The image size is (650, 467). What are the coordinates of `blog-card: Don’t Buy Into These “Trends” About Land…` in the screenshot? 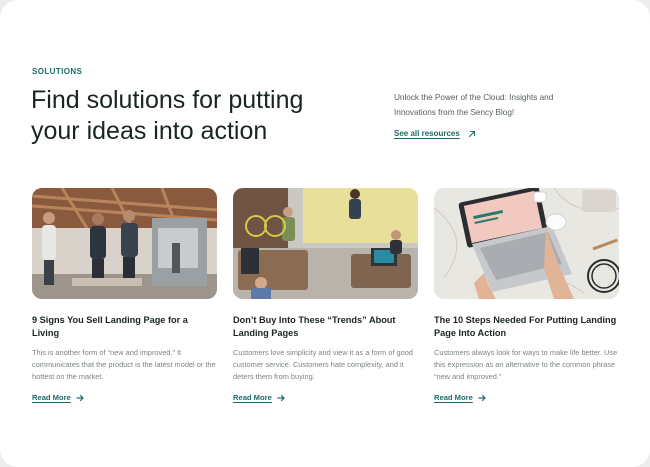 It's located at (325, 295).